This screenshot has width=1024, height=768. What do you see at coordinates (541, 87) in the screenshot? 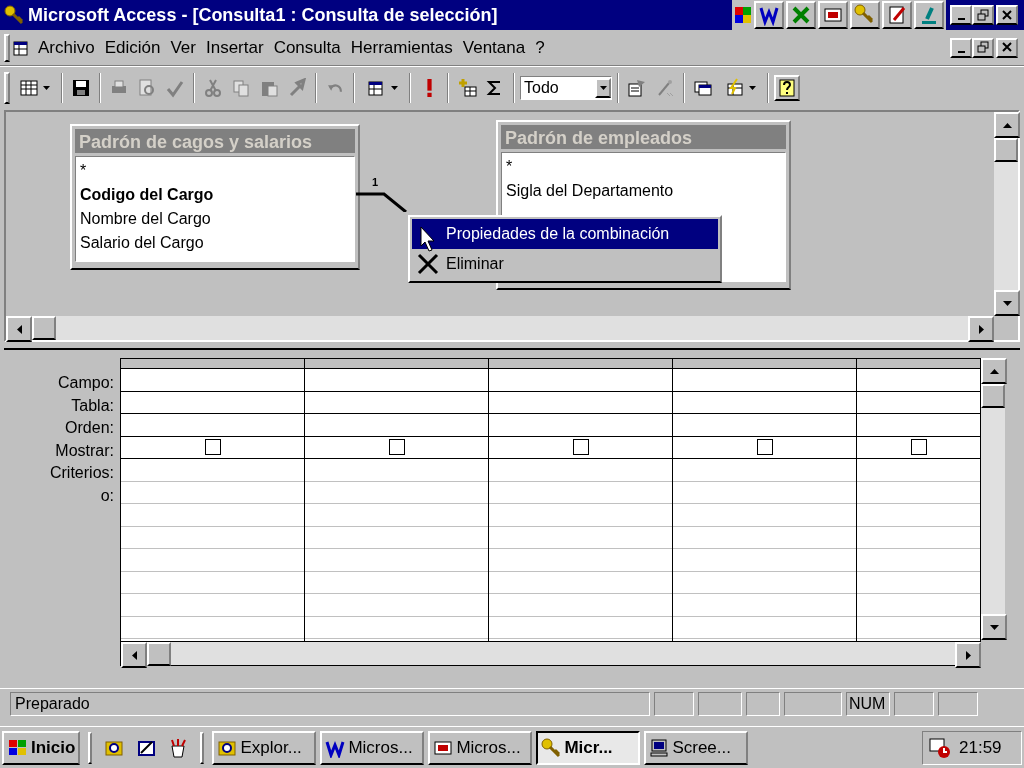
I see `combo-value: Todo` at bounding box center [541, 87].